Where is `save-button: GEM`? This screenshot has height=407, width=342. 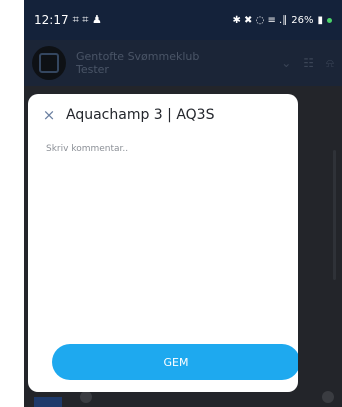
save-button: GEM is located at coordinates (175, 362).